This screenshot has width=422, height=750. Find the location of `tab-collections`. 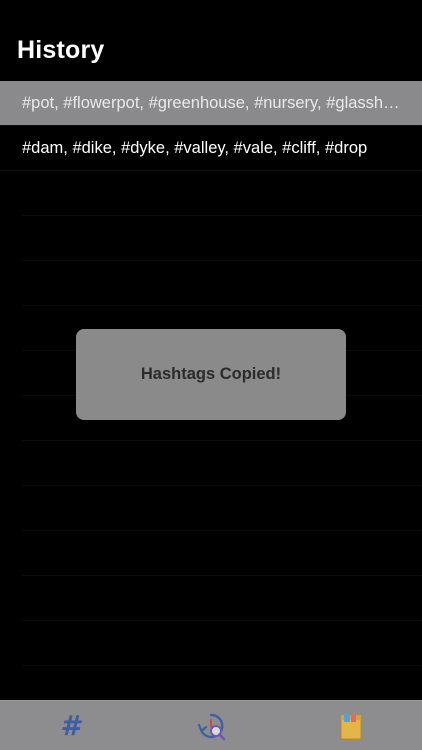

tab-collections is located at coordinates (351, 725).